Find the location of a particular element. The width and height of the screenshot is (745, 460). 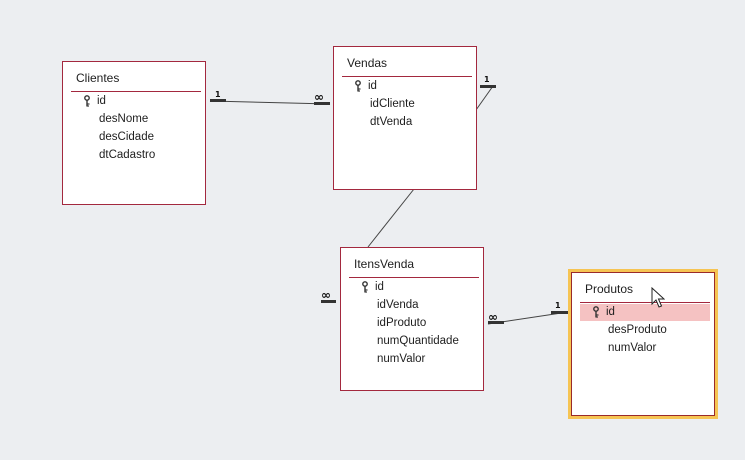

table-vendas: Vendas id idCliente dtVenda is located at coordinates (405, 118).